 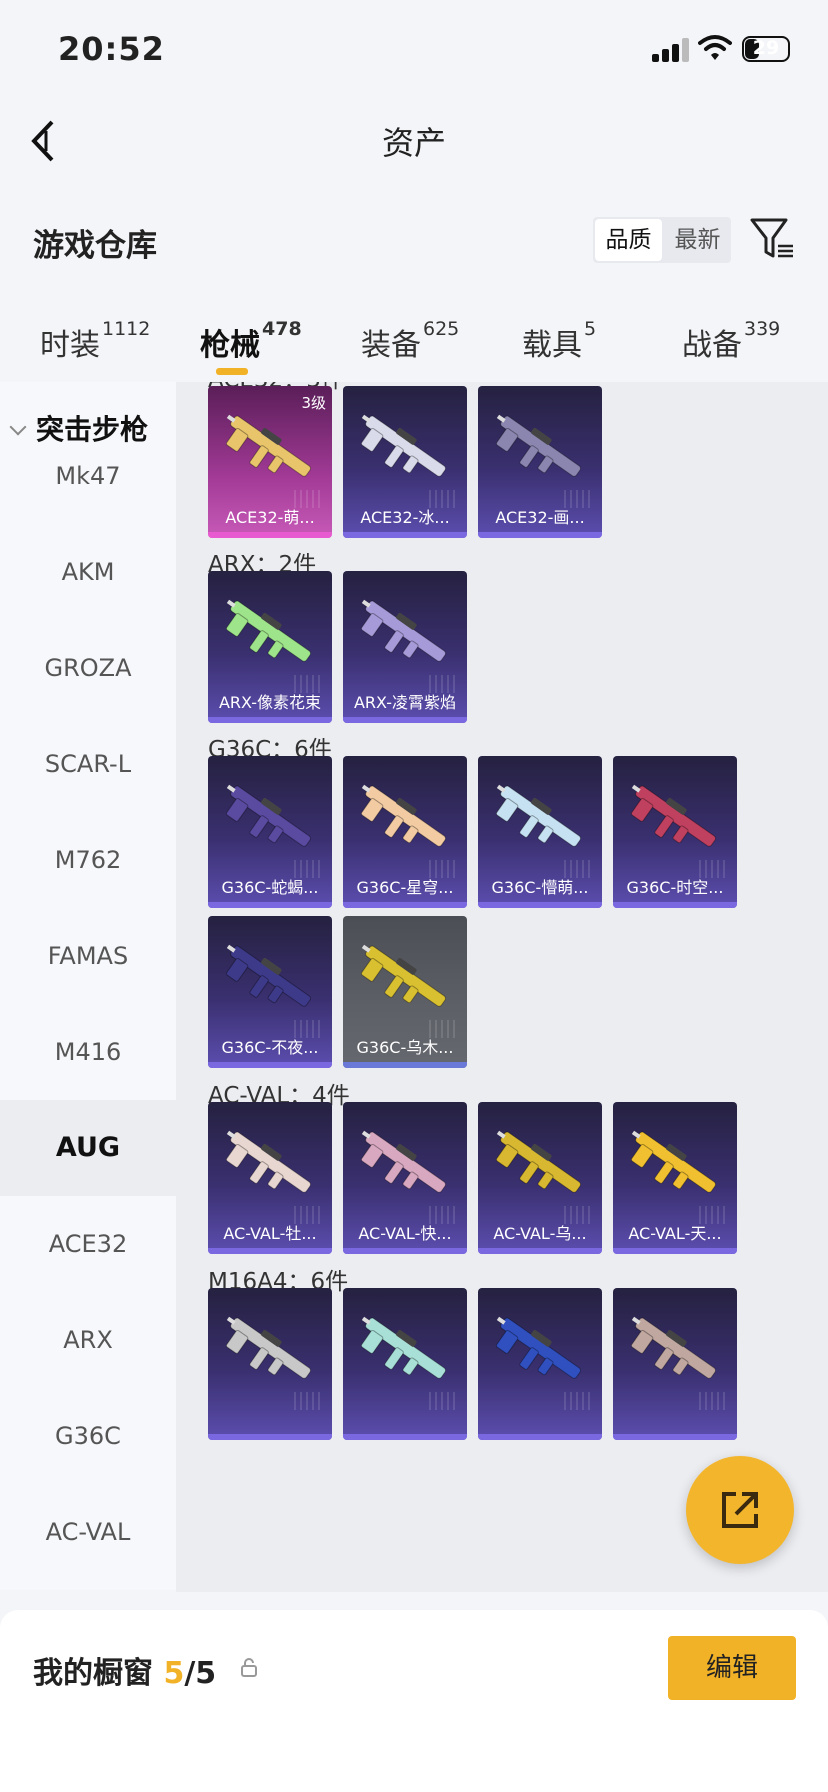 I want to click on sort-toggle: 品质 最新, so click(x=662, y=240).